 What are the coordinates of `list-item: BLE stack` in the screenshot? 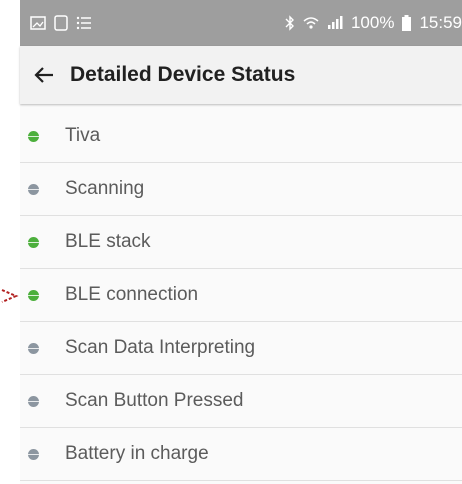 It's located at (241, 242).